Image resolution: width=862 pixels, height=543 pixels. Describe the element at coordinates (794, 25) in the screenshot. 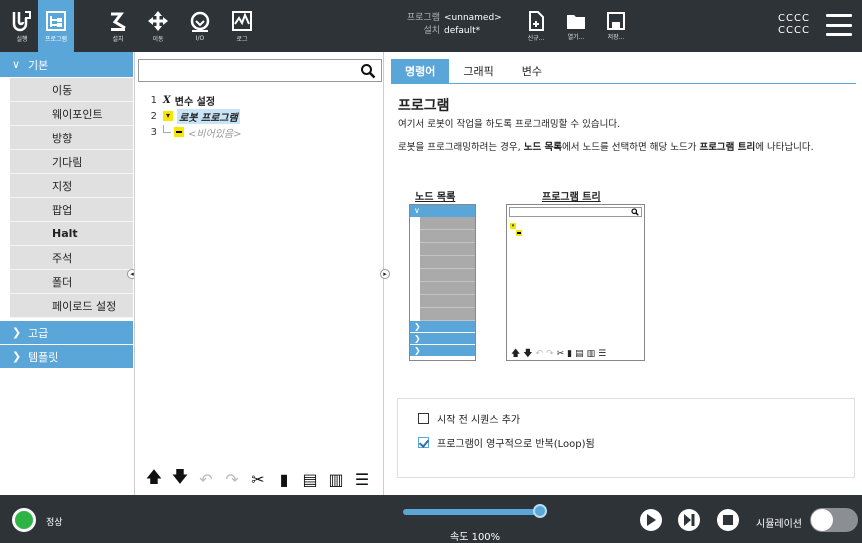

I see `user-id: CCCC CCCC` at that location.